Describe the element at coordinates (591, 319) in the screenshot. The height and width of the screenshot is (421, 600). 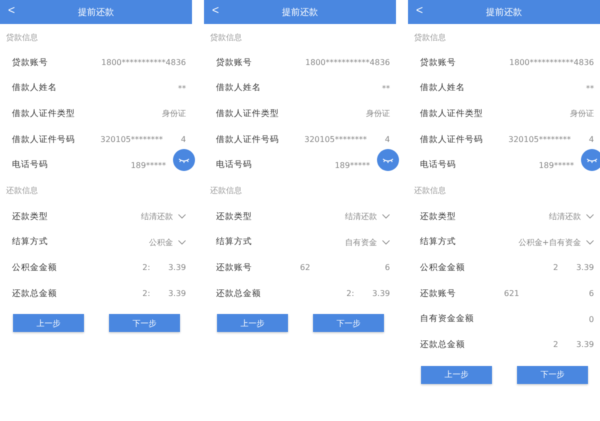
I see `field-value: 0` at that location.